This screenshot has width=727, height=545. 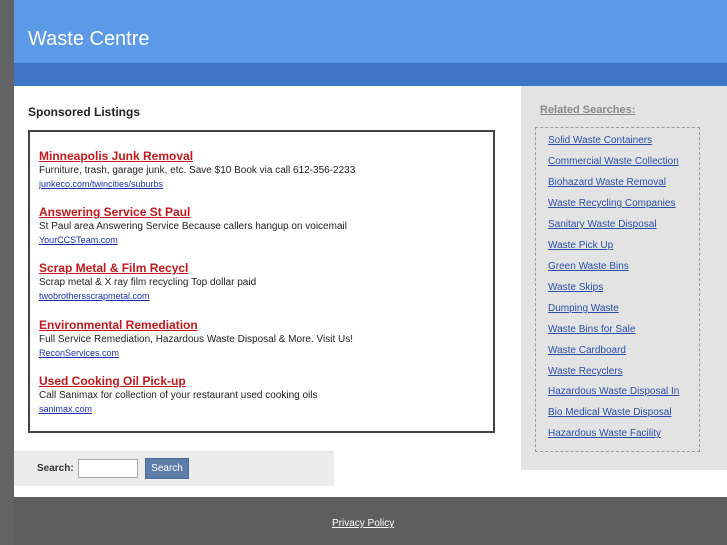 I want to click on site-title: Waste Centre, so click(x=89, y=39).